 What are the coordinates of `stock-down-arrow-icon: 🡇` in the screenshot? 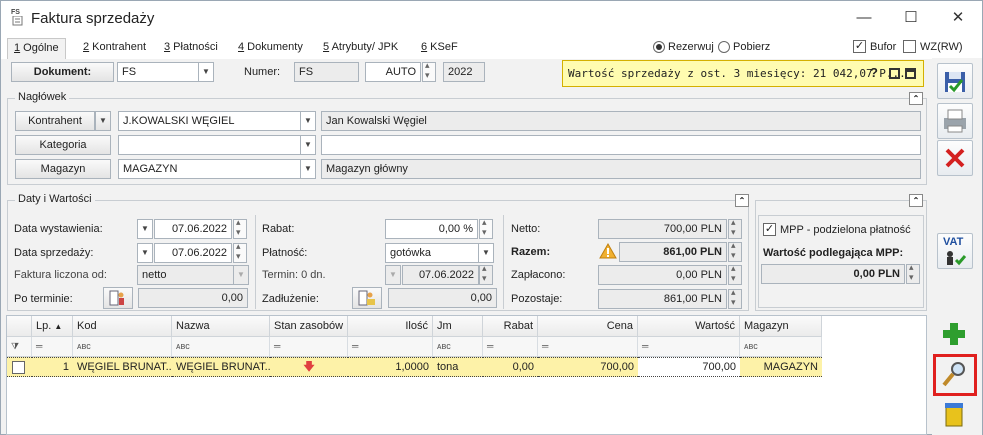 It's located at (309, 367).